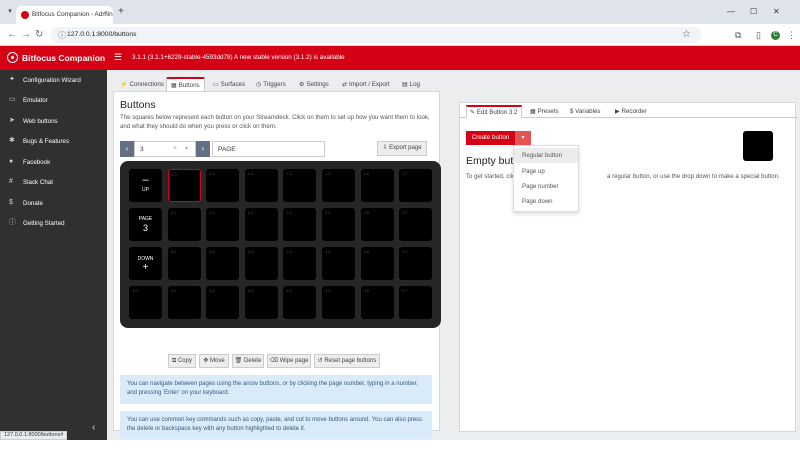 The height and width of the screenshot is (450, 800). Describe the element at coordinates (347, 361) in the screenshot. I see `reset-page-buttons-button: ↺ Reset page buttons` at that location.